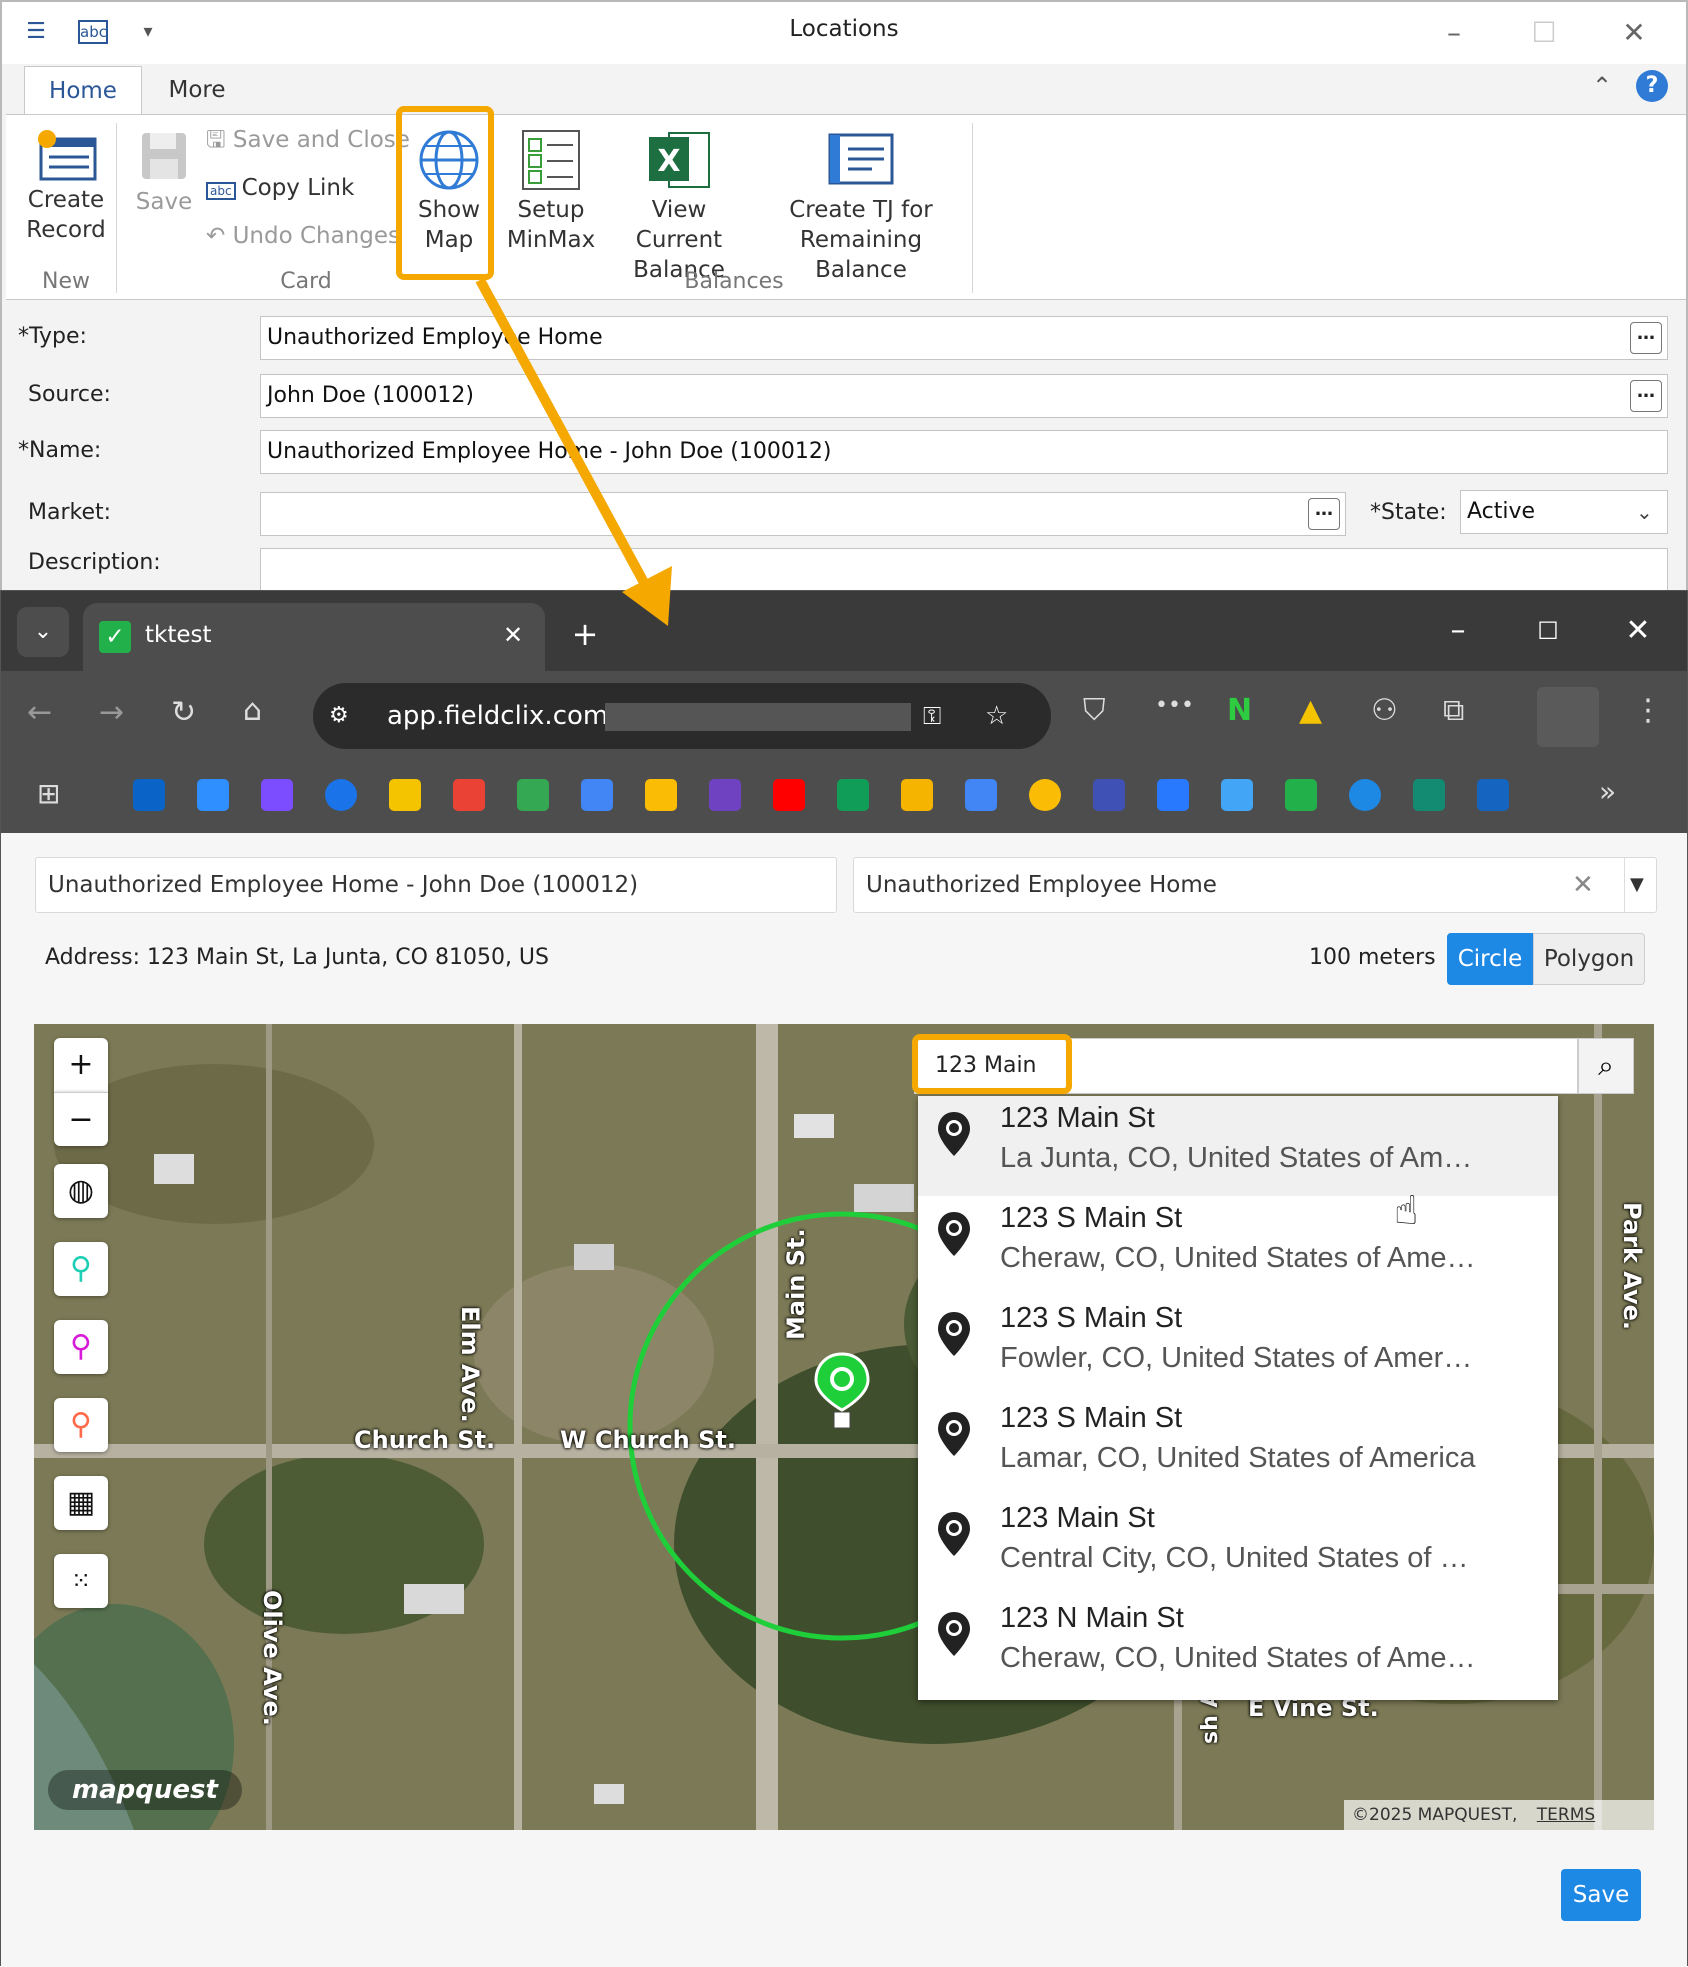 The width and height of the screenshot is (1688, 1967). Describe the element at coordinates (1237, 795) in the screenshot. I see `todo-bookmark-icon` at that location.